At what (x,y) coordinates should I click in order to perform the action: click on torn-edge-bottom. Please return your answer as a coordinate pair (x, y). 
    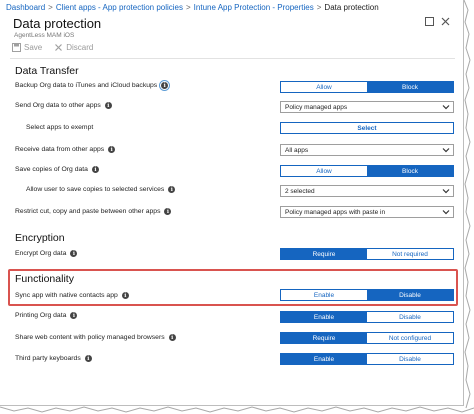
    Looking at the image, I should click on (237, 409).